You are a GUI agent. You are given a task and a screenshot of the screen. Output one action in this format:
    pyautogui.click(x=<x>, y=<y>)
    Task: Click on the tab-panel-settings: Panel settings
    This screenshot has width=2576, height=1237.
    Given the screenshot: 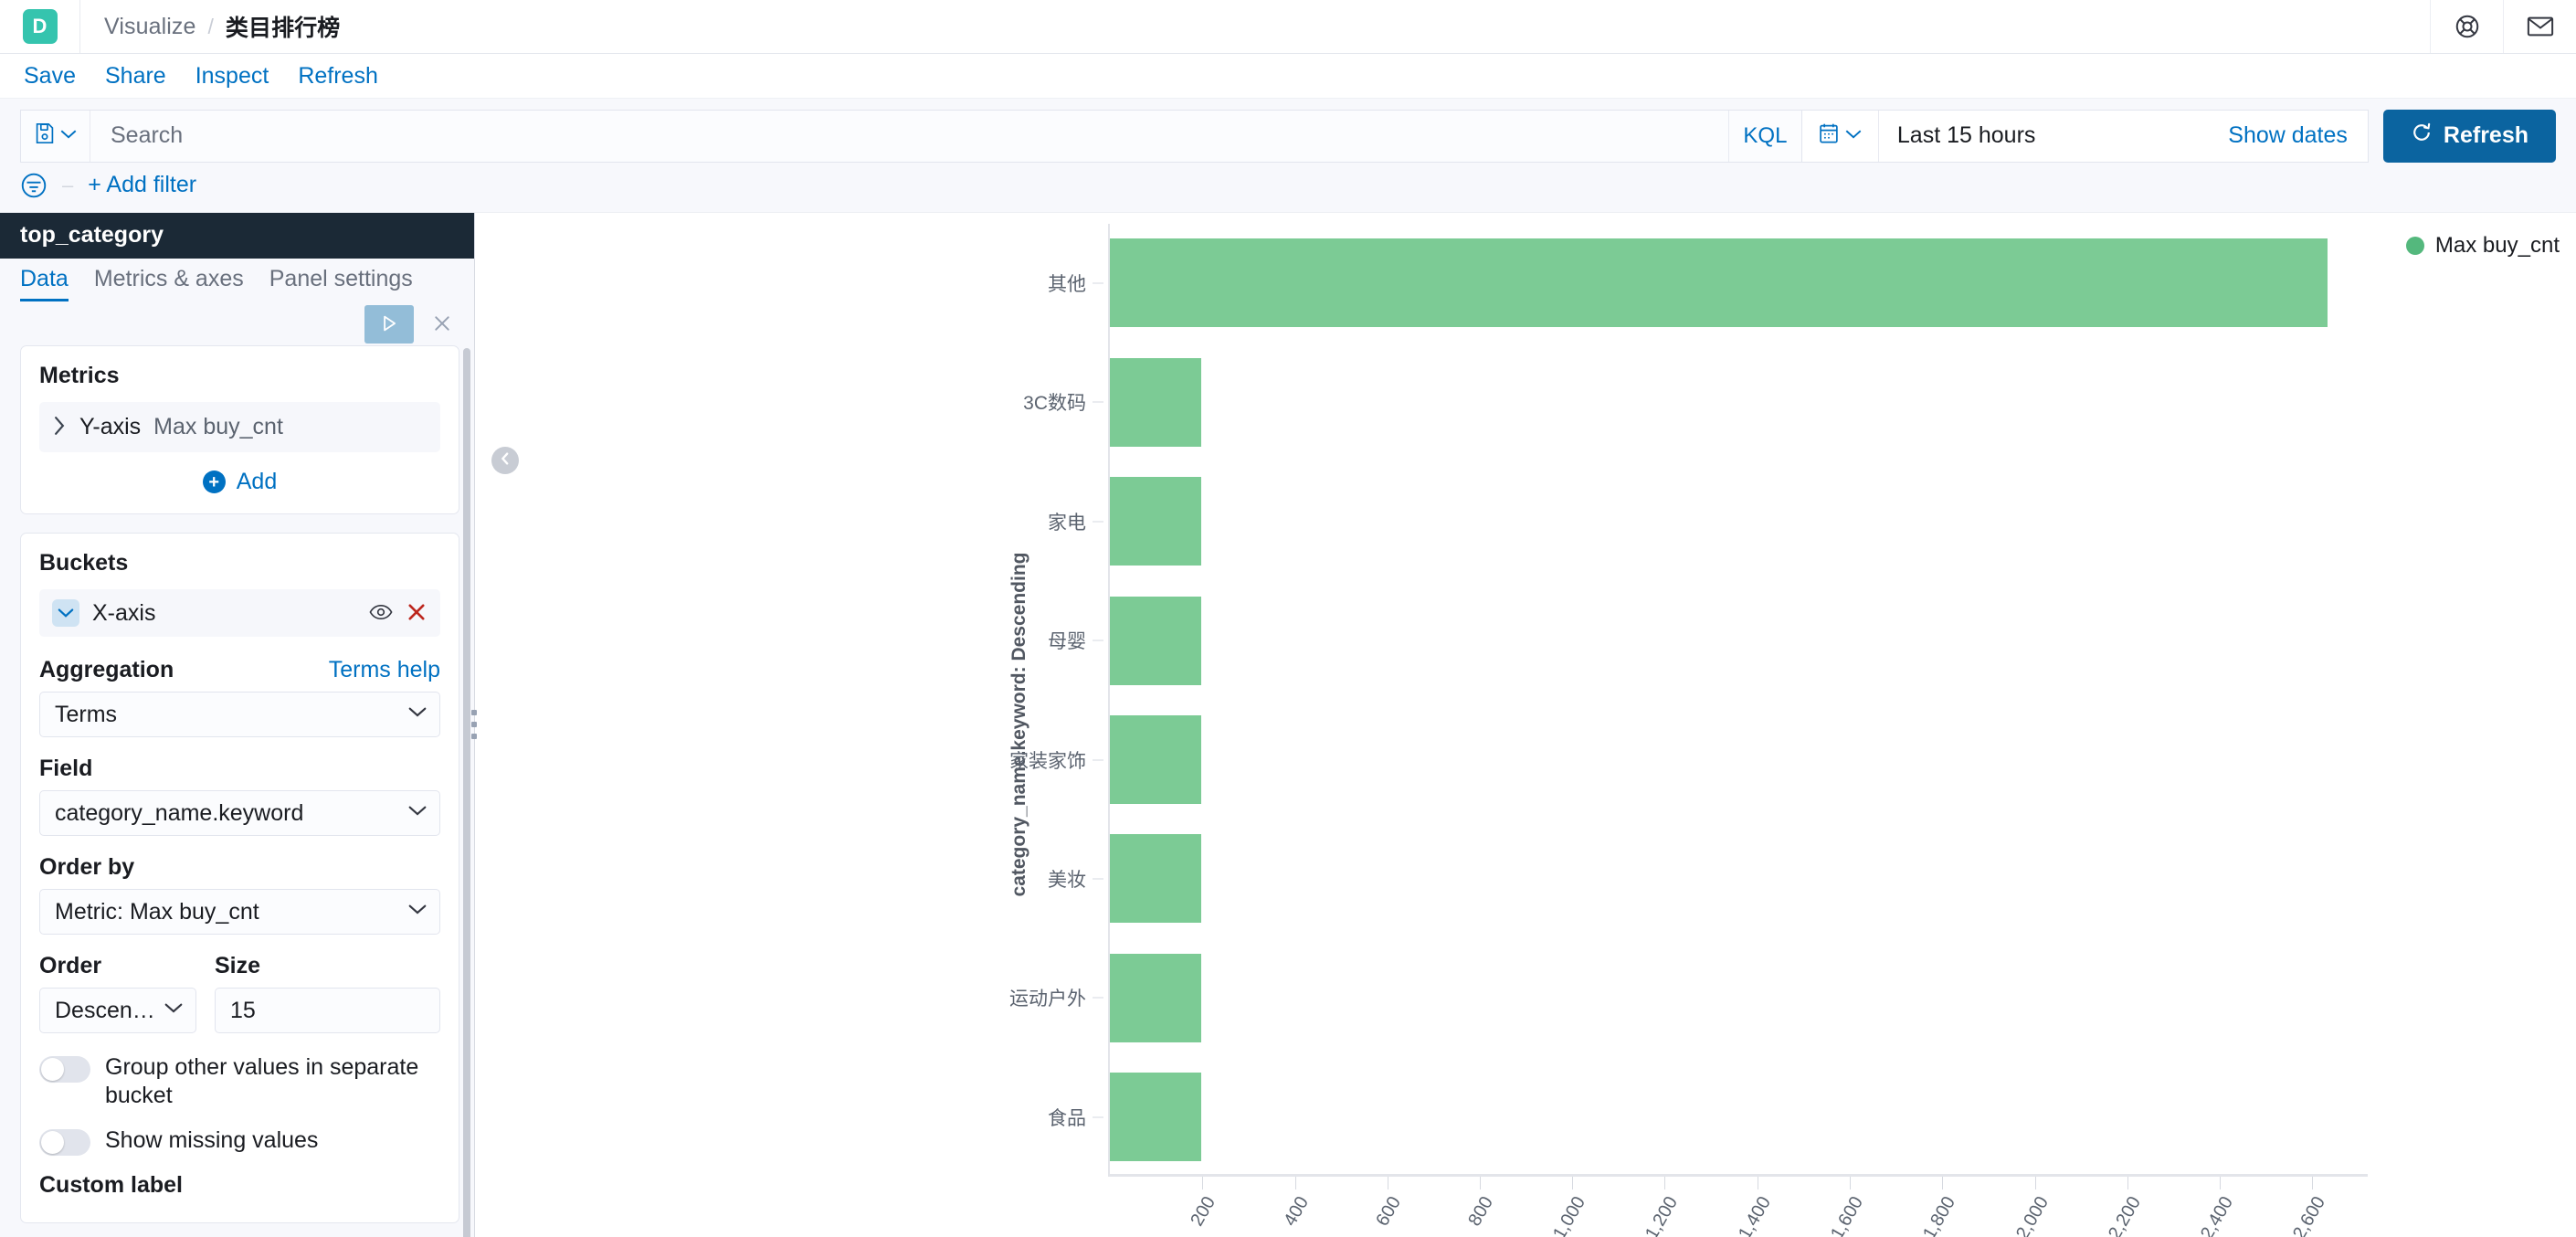 What is the action you would take?
    pyautogui.click(x=341, y=283)
    